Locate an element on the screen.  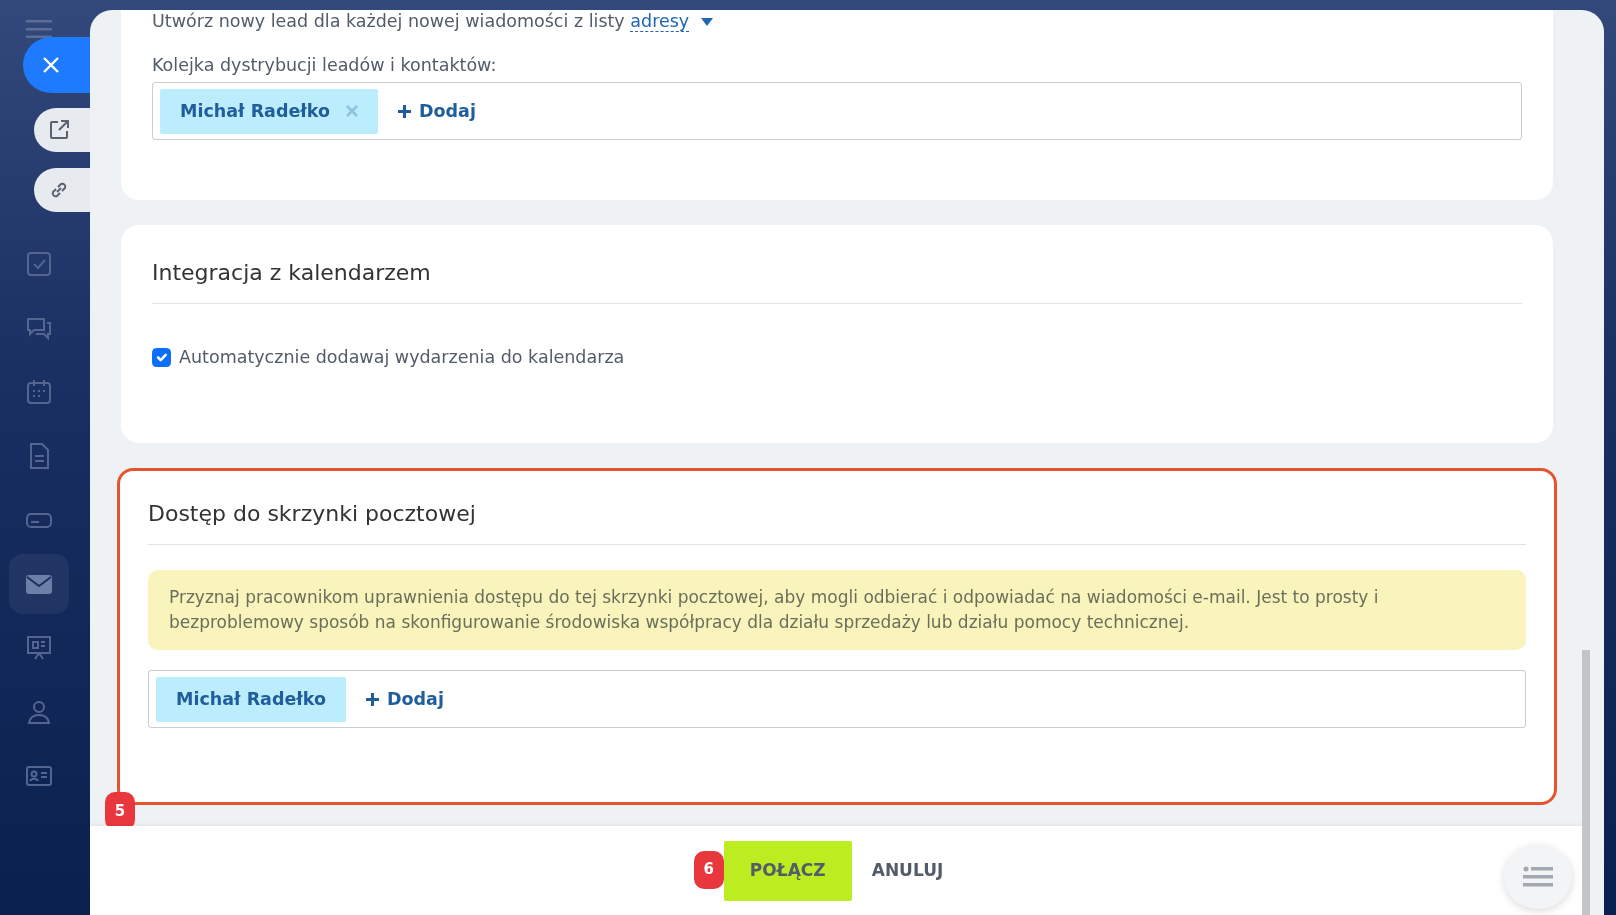
menu-icon is located at coordinates (39, 29).